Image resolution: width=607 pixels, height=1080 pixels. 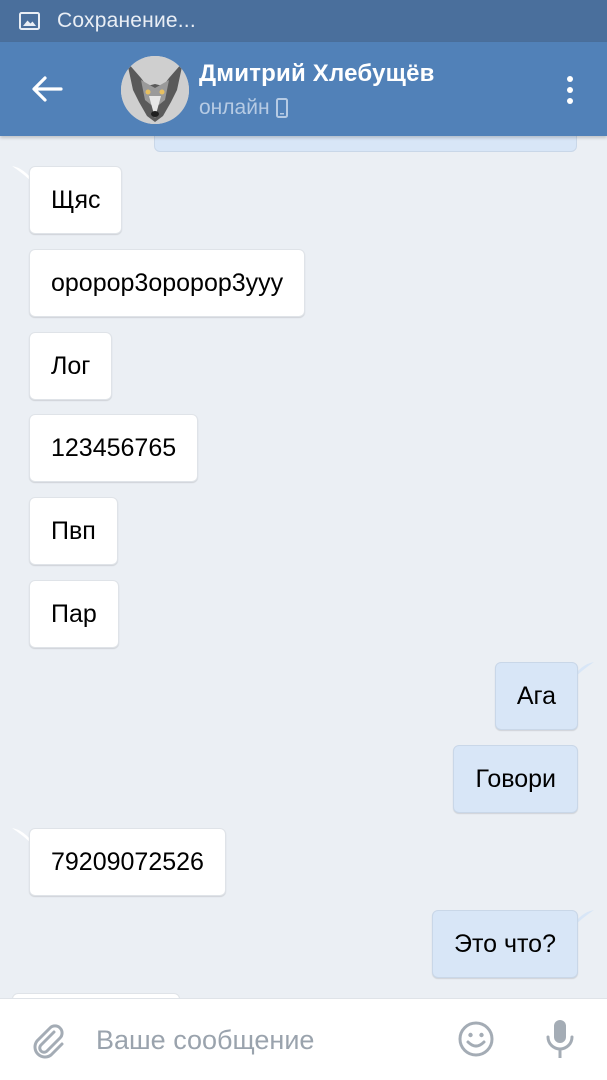 I want to click on composer, so click(x=303, y=1039).